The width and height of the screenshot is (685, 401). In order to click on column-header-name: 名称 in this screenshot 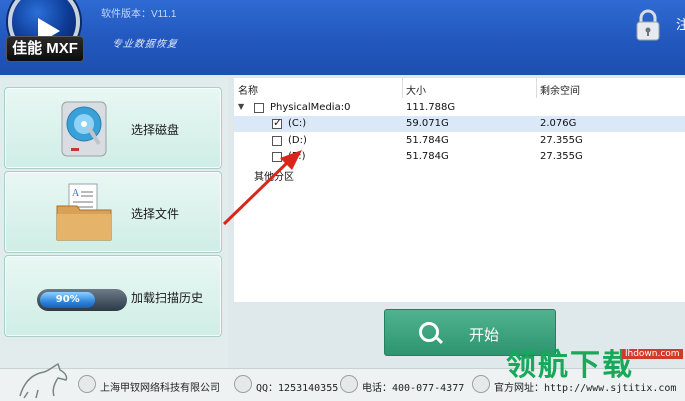, I will do `click(248, 89)`.